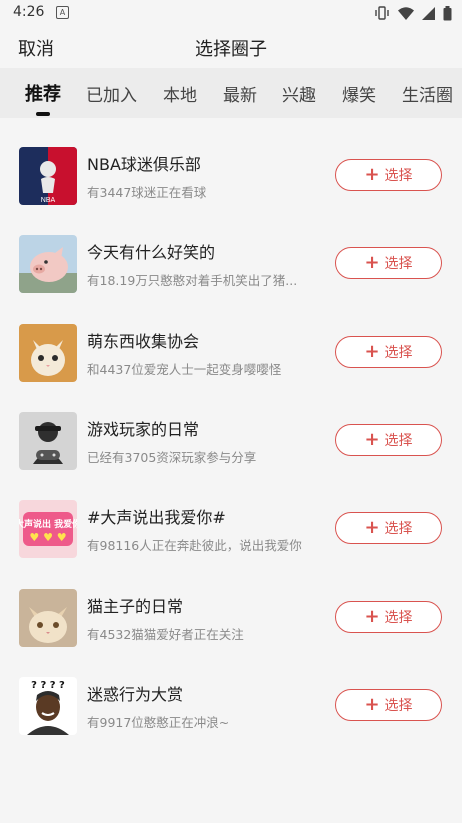 The width and height of the screenshot is (462, 823). What do you see at coordinates (158, 722) in the screenshot?
I see `circle-desc: 有9917位憨憨正在冲浪~` at bounding box center [158, 722].